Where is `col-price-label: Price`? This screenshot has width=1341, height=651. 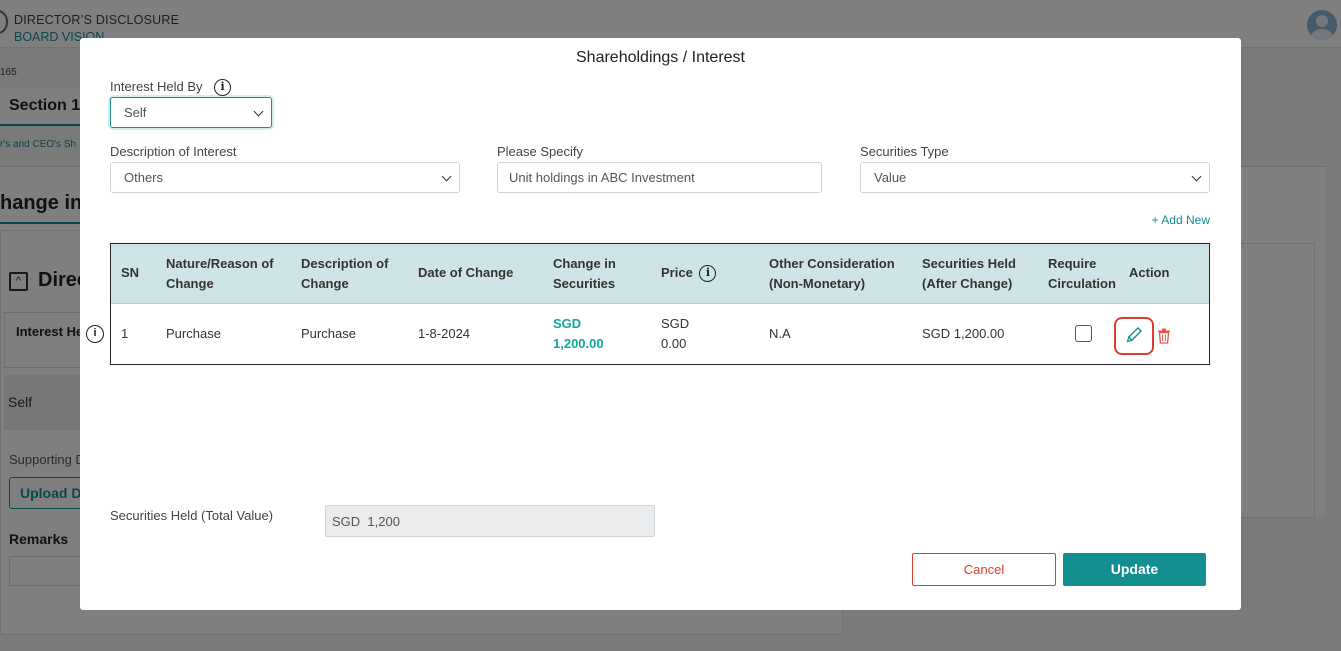 col-price-label: Price is located at coordinates (677, 272).